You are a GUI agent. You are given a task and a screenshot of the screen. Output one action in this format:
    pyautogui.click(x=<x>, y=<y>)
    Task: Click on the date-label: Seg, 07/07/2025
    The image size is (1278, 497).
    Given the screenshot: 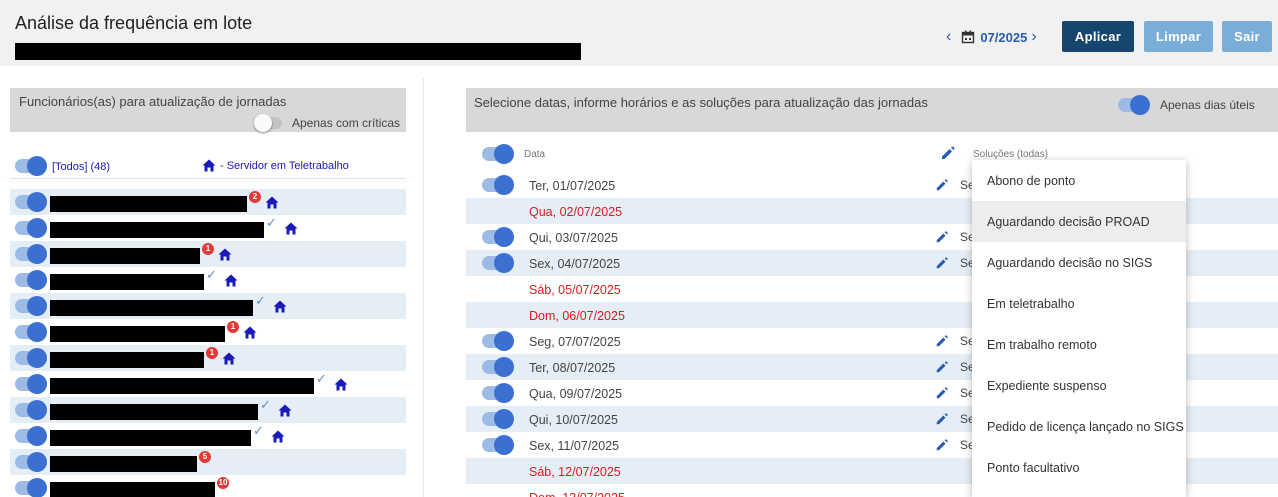 What is the action you would take?
    pyautogui.click(x=575, y=342)
    